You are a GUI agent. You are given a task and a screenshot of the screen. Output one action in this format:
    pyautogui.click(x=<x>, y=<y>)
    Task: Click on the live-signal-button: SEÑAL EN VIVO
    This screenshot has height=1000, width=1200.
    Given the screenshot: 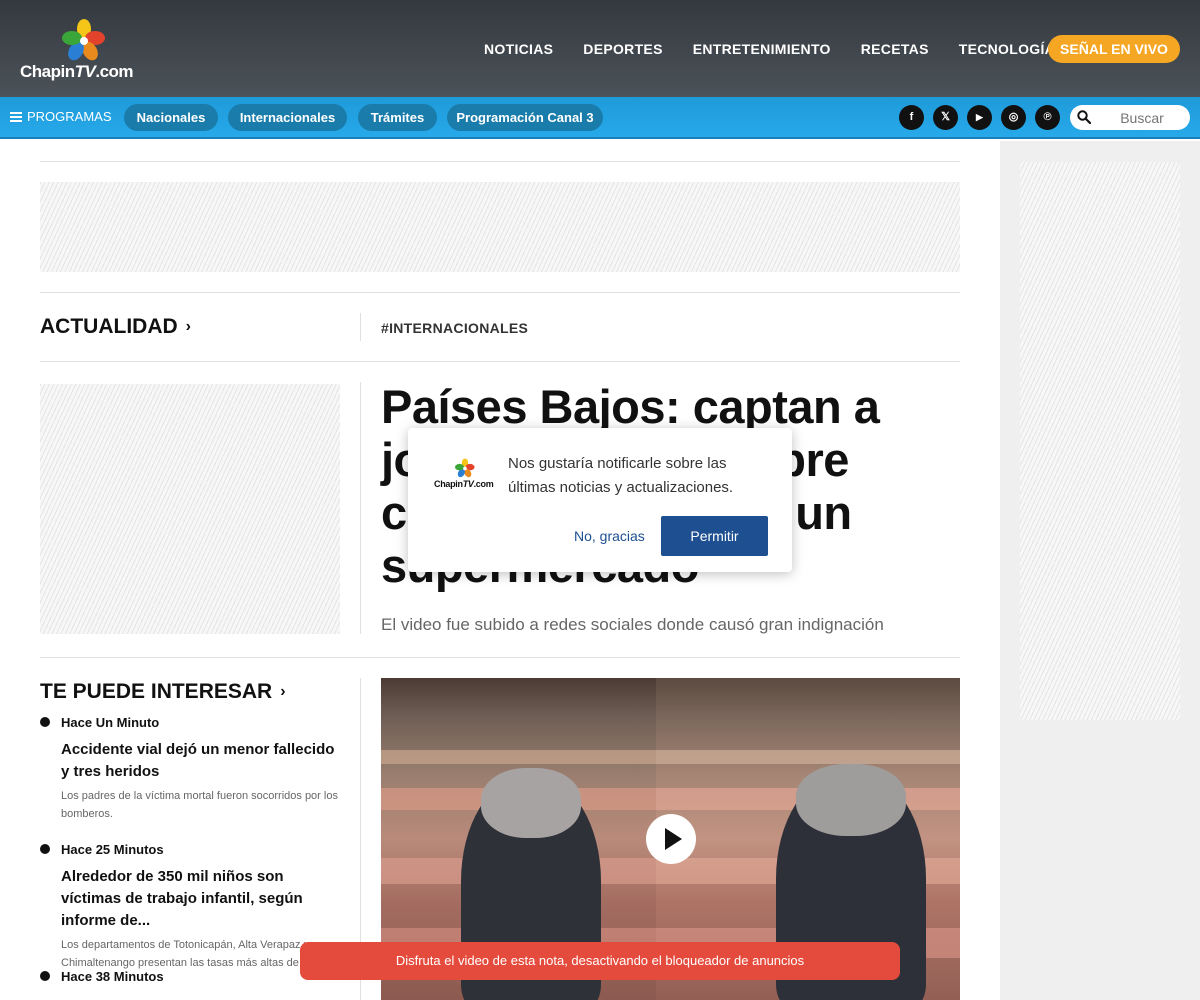 What is the action you would take?
    pyautogui.click(x=1114, y=49)
    